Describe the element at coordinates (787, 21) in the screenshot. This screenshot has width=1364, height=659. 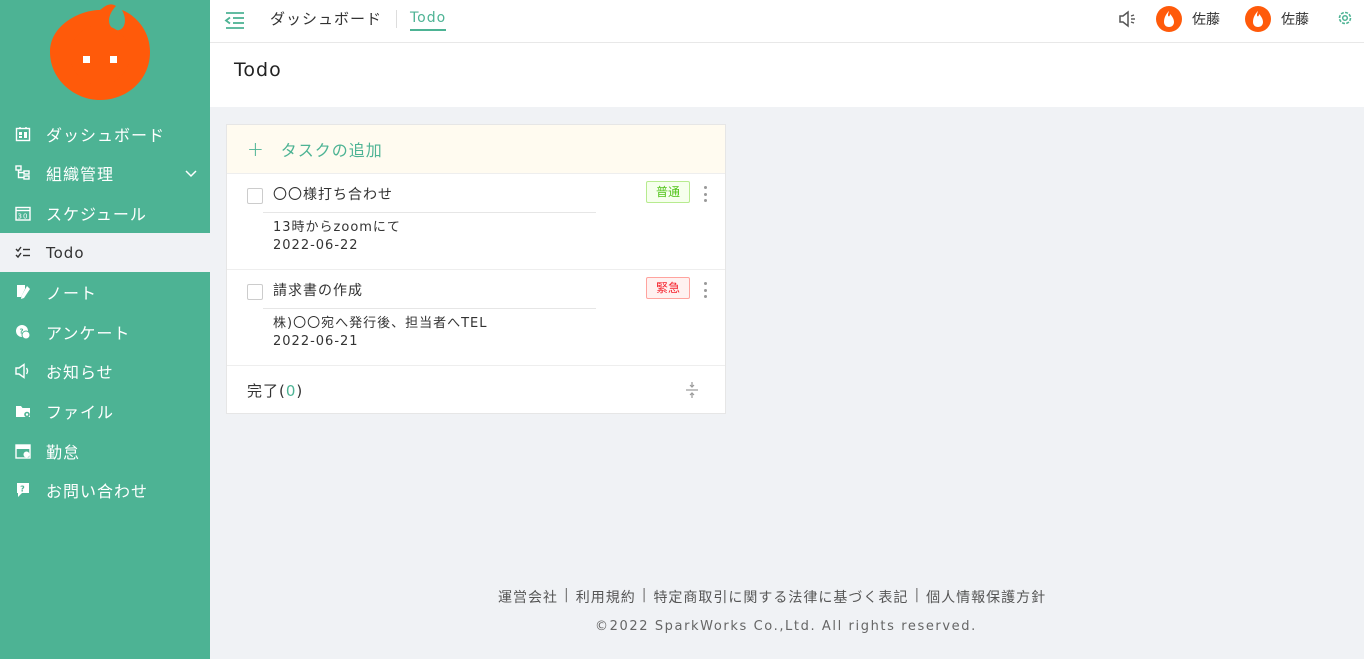
I see `top-header: ダッシュボード Todo 佐藤 佐藤` at that location.